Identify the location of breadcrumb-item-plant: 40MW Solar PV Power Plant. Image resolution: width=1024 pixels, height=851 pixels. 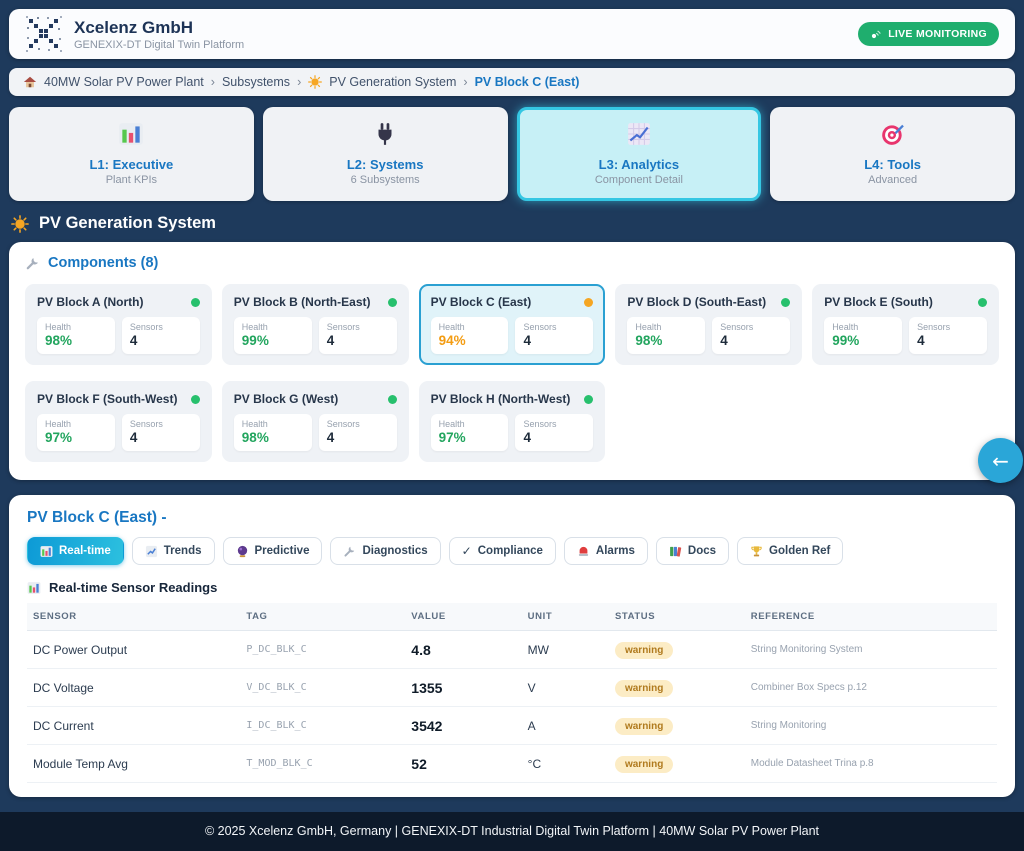
(124, 82).